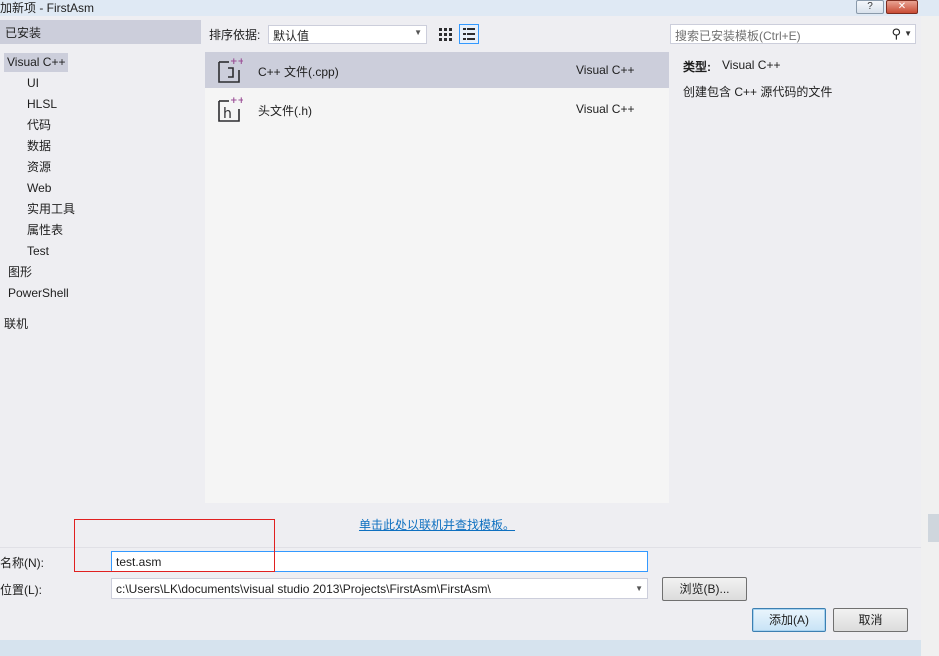 The image size is (939, 656). What do you see at coordinates (100, 32) in the screenshot?
I see `tree-header-installed: 已安装` at bounding box center [100, 32].